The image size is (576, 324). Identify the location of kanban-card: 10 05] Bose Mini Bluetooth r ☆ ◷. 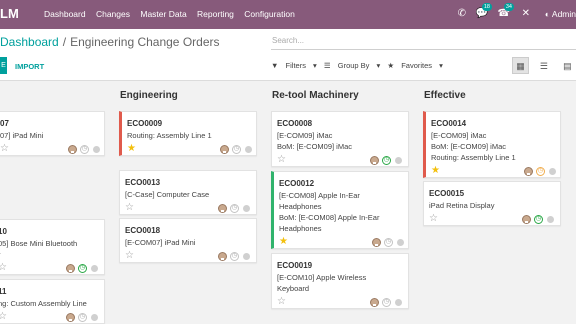
(52, 247).